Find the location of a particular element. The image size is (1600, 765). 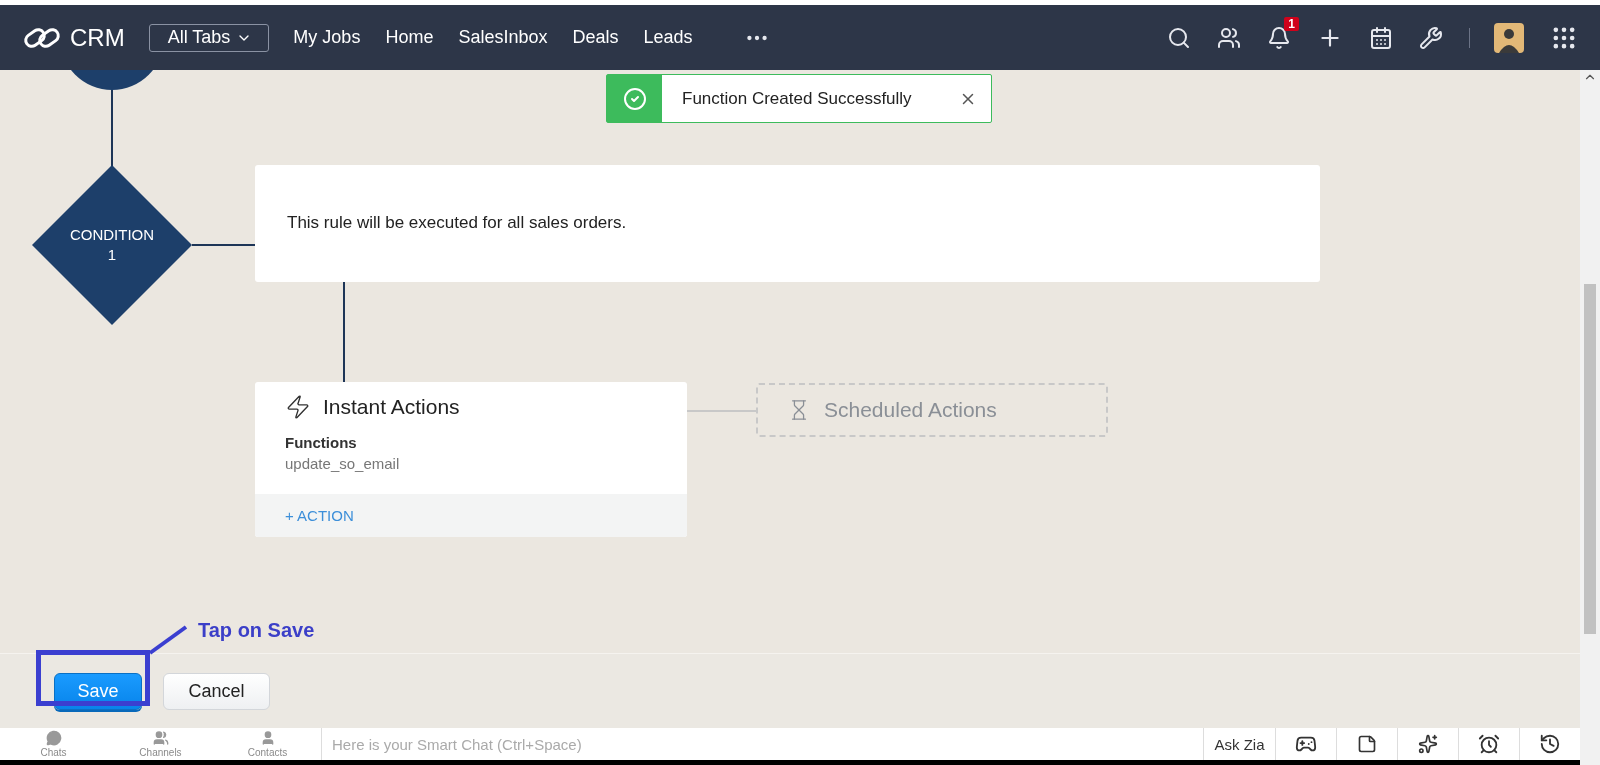

history-icon is located at coordinates (1549, 744).